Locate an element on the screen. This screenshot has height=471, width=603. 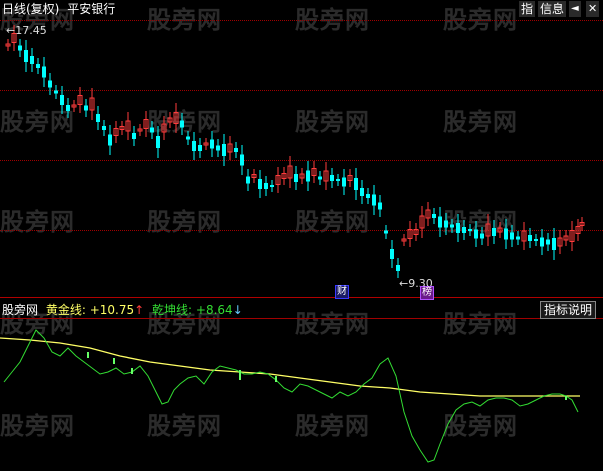
up-arrow-icon: ↑ is located at coordinates (139, 310).